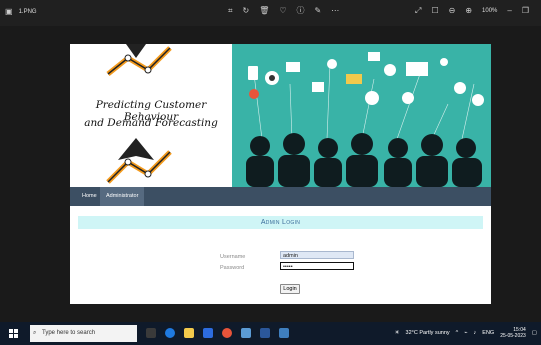 The width and height of the screenshot is (541, 345). I want to click on chart-icon, so click(318, 87).